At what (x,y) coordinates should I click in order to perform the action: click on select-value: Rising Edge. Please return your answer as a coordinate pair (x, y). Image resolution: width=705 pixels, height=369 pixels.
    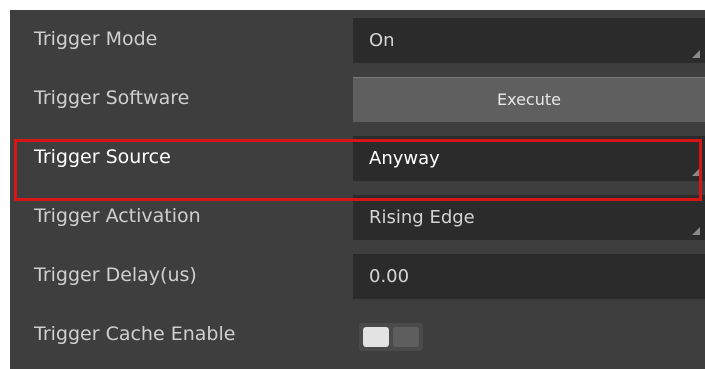
    Looking at the image, I should click on (422, 217).